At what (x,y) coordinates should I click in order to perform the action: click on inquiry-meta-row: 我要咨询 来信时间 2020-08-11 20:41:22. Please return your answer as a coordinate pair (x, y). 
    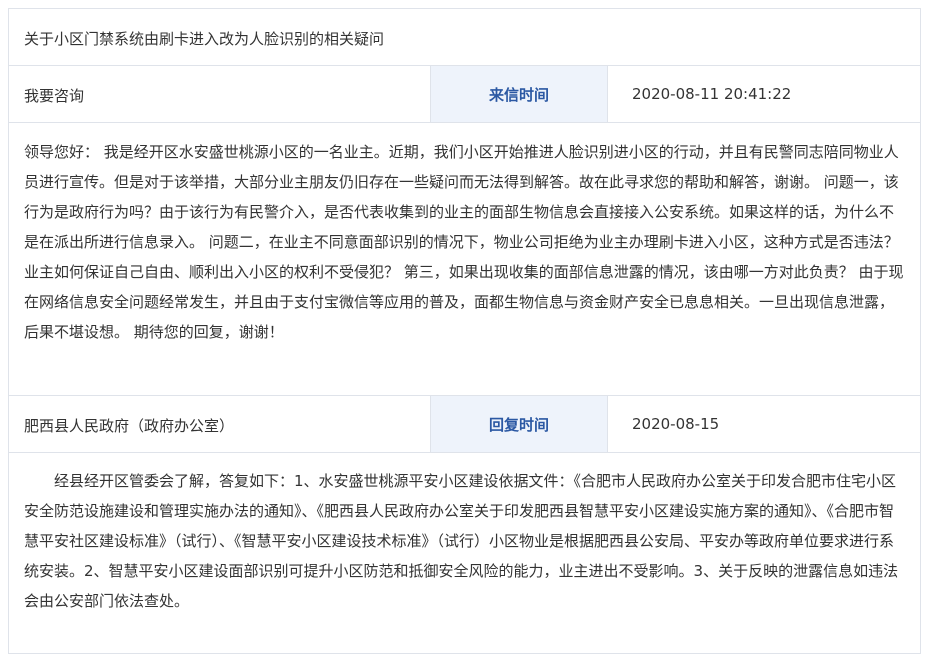
    Looking at the image, I should click on (464, 93).